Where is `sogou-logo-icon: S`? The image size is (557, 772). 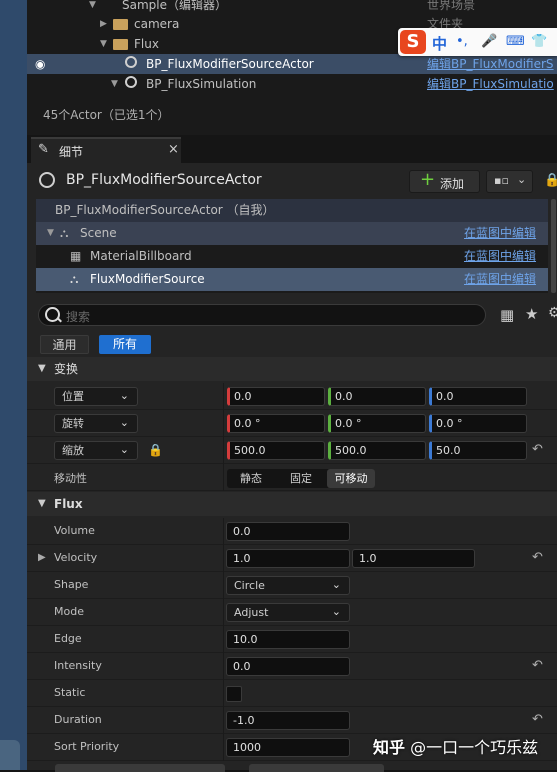
sogou-logo-icon: S is located at coordinates (413, 42).